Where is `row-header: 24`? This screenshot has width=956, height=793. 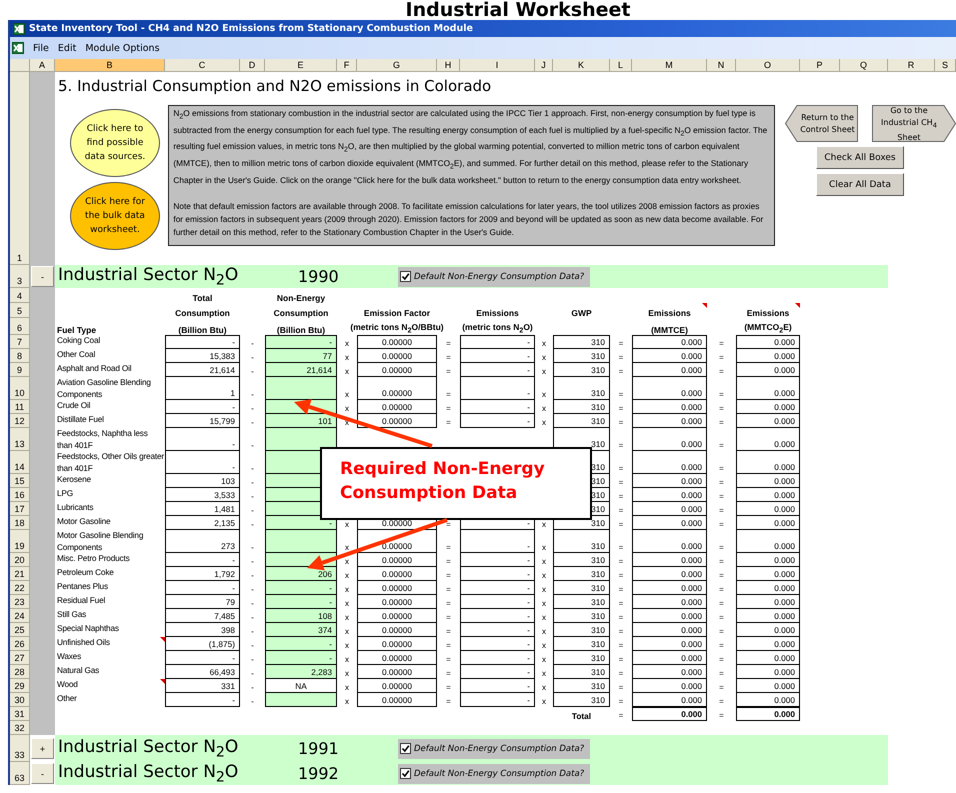
row-header: 24 is located at coordinates (20, 616).